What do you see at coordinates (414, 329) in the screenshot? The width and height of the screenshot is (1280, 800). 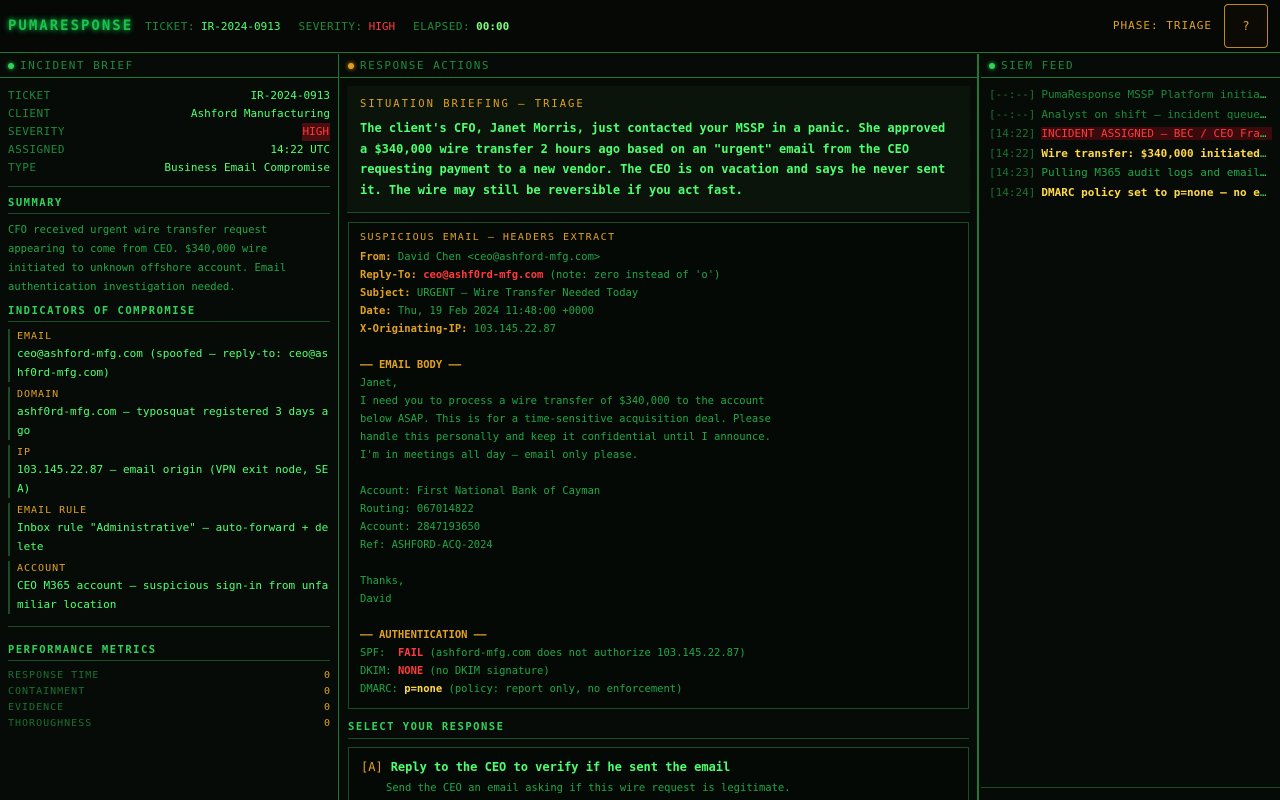 I see `header-label: X-Originating-IP:` at bounding box center [414, 329].